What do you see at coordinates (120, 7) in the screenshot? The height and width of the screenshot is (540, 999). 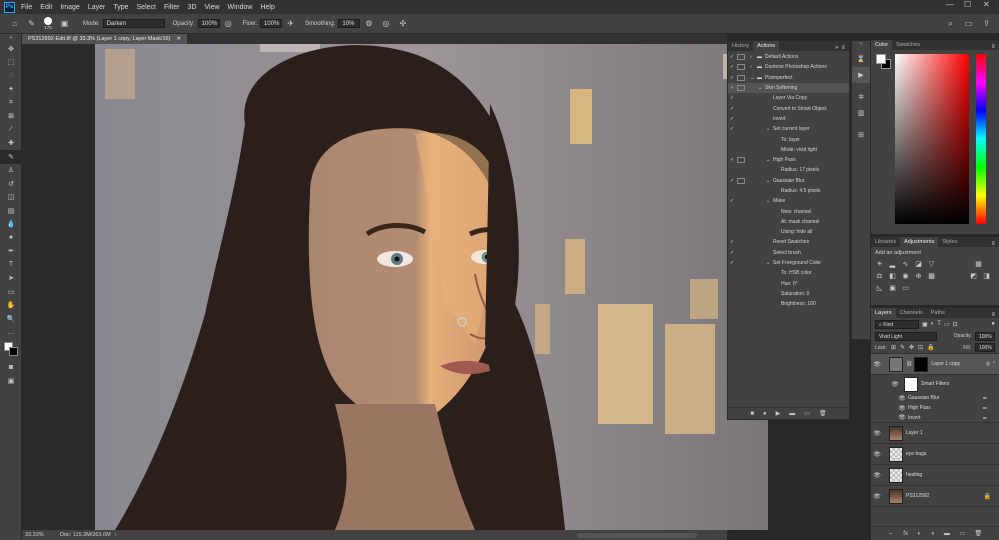 I see `menu-type: Type` at bounding box center [120, 7].